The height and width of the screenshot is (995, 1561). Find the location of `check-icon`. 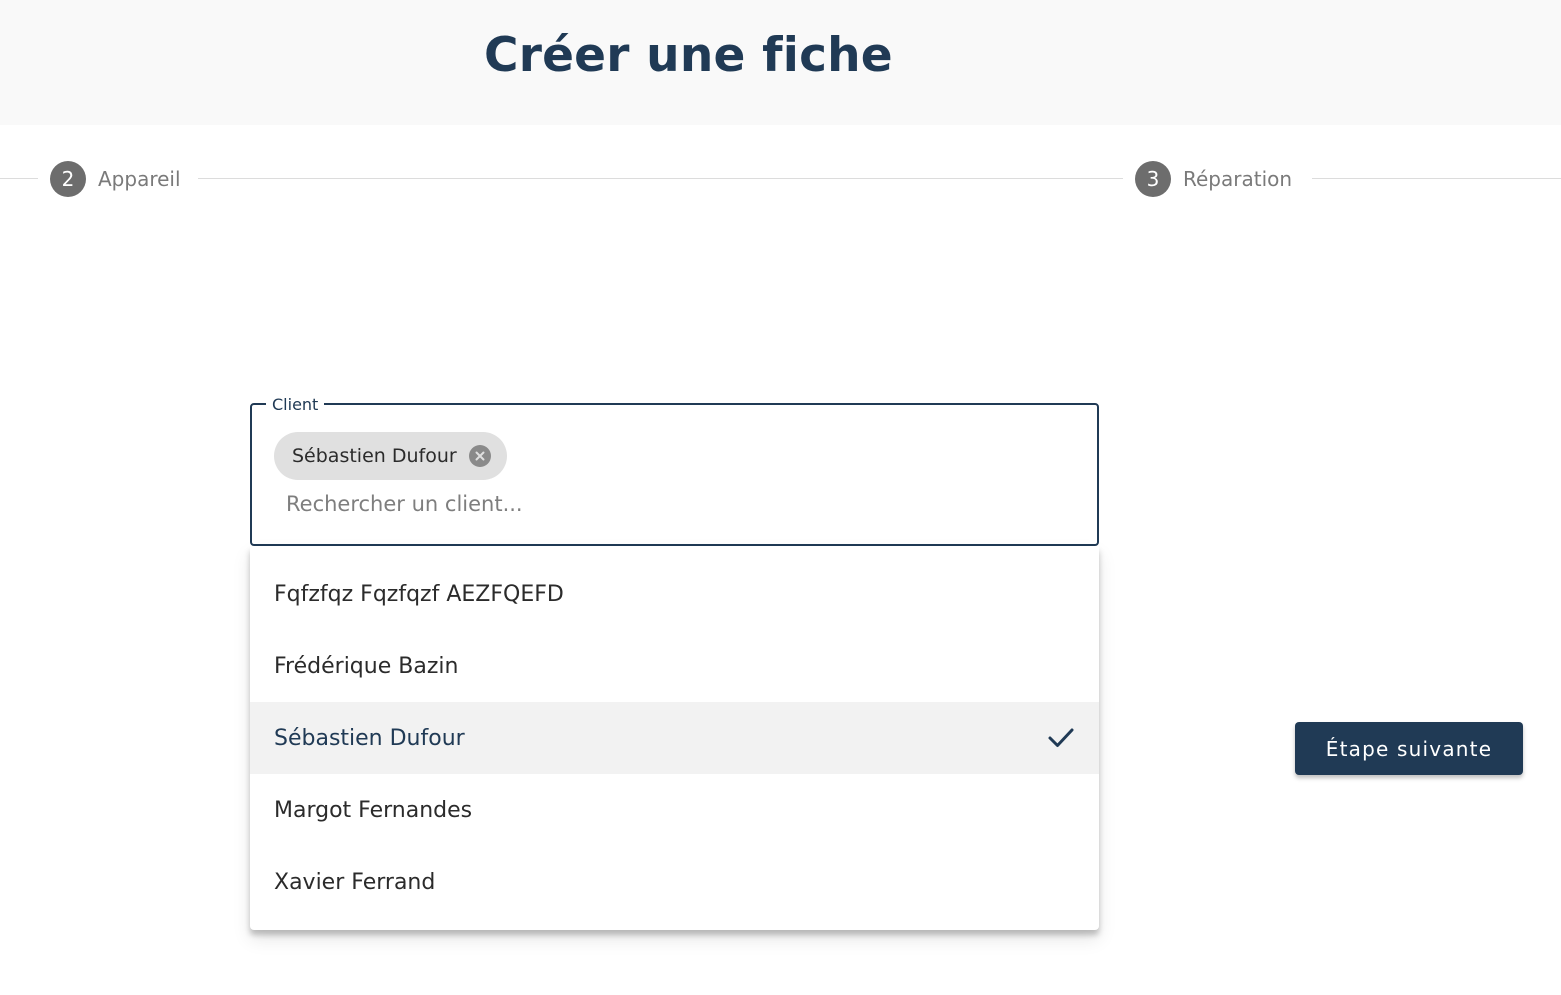

check-icon is located at coordinates (1061, 737).